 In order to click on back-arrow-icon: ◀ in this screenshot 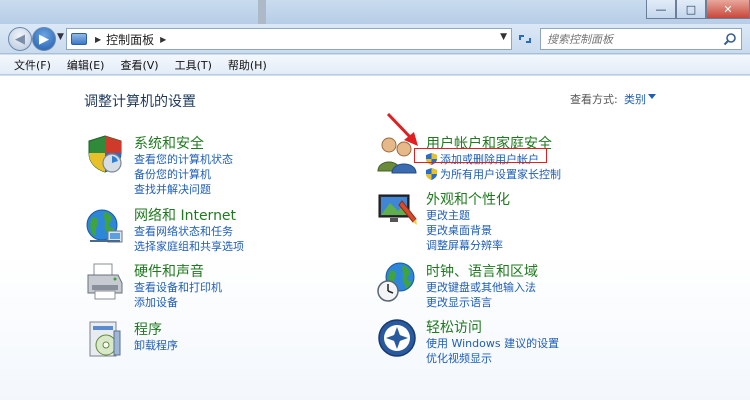, I will do `click(20, 39)`.